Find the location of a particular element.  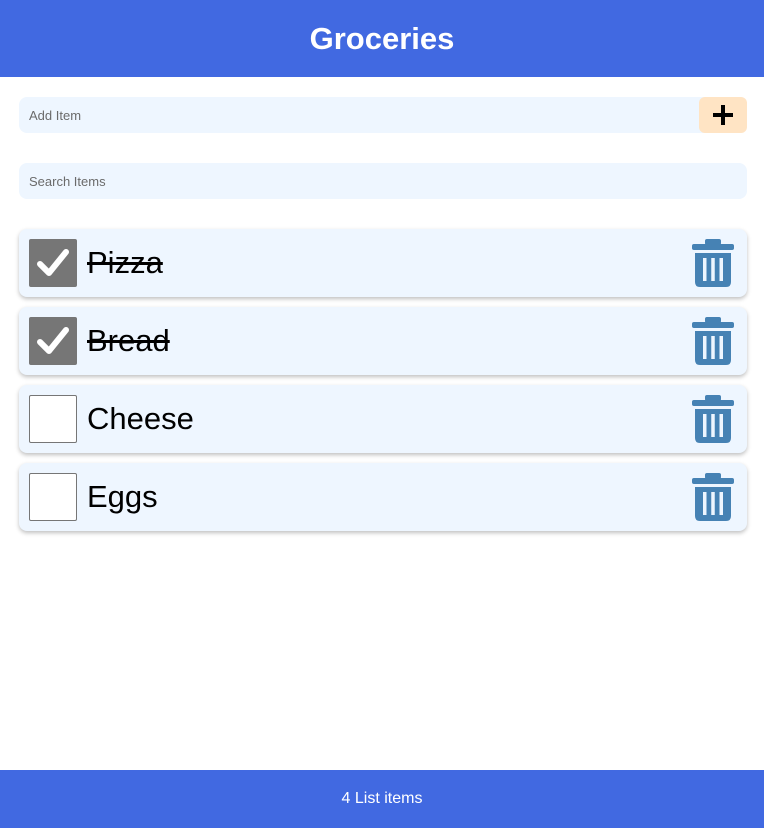

list-item: Pizza is located at coordinates (383, 263).